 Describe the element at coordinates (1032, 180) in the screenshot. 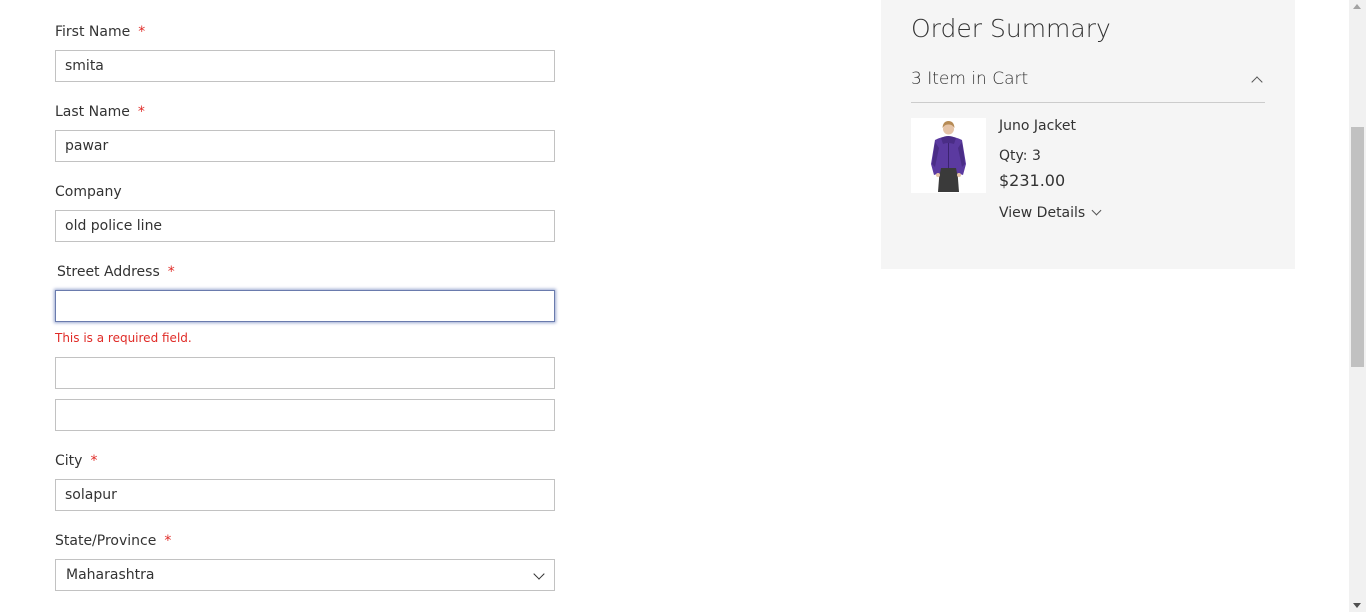

I see `product-price: $231.00` at that location.